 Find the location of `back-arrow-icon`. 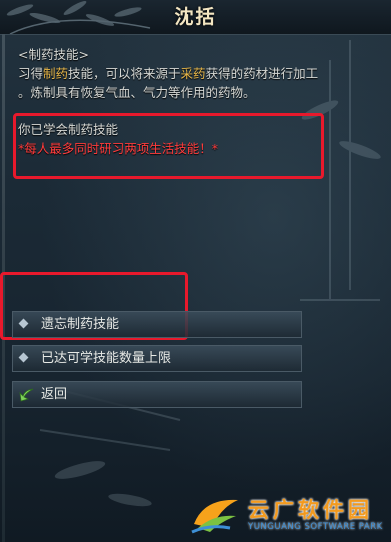

back-arrow-icon is located at coordinates (26, 395).